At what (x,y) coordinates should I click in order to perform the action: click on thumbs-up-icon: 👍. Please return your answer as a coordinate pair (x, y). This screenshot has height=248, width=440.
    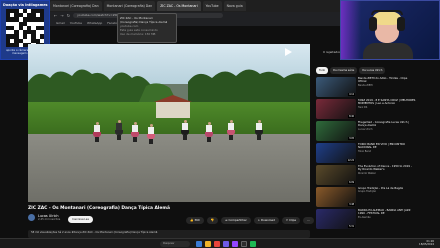
    Looking at the image, I should click on (192, 220).